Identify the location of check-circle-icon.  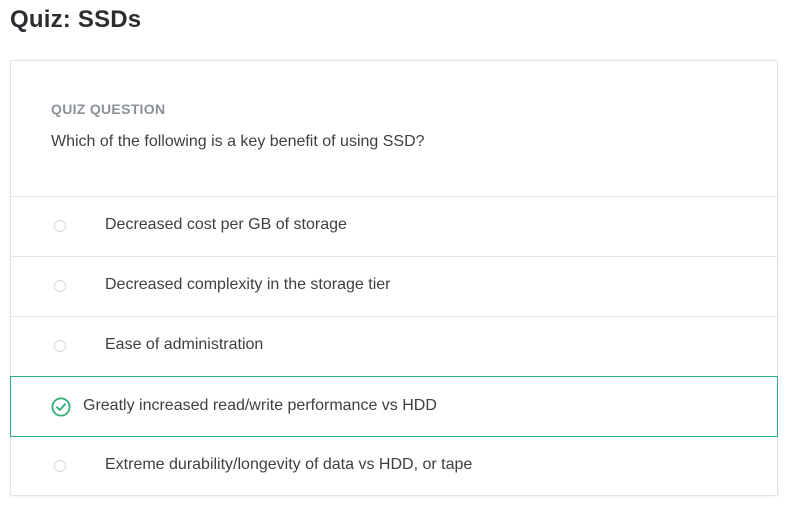
(61, 407).